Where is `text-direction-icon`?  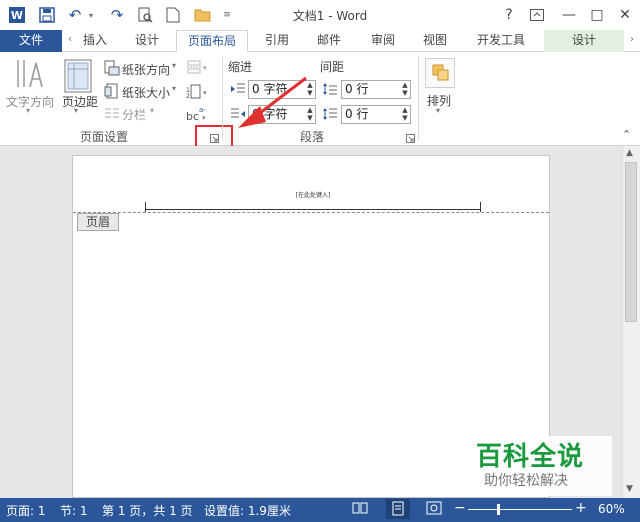
text-direction-icon is located at coordinates (31, 76).